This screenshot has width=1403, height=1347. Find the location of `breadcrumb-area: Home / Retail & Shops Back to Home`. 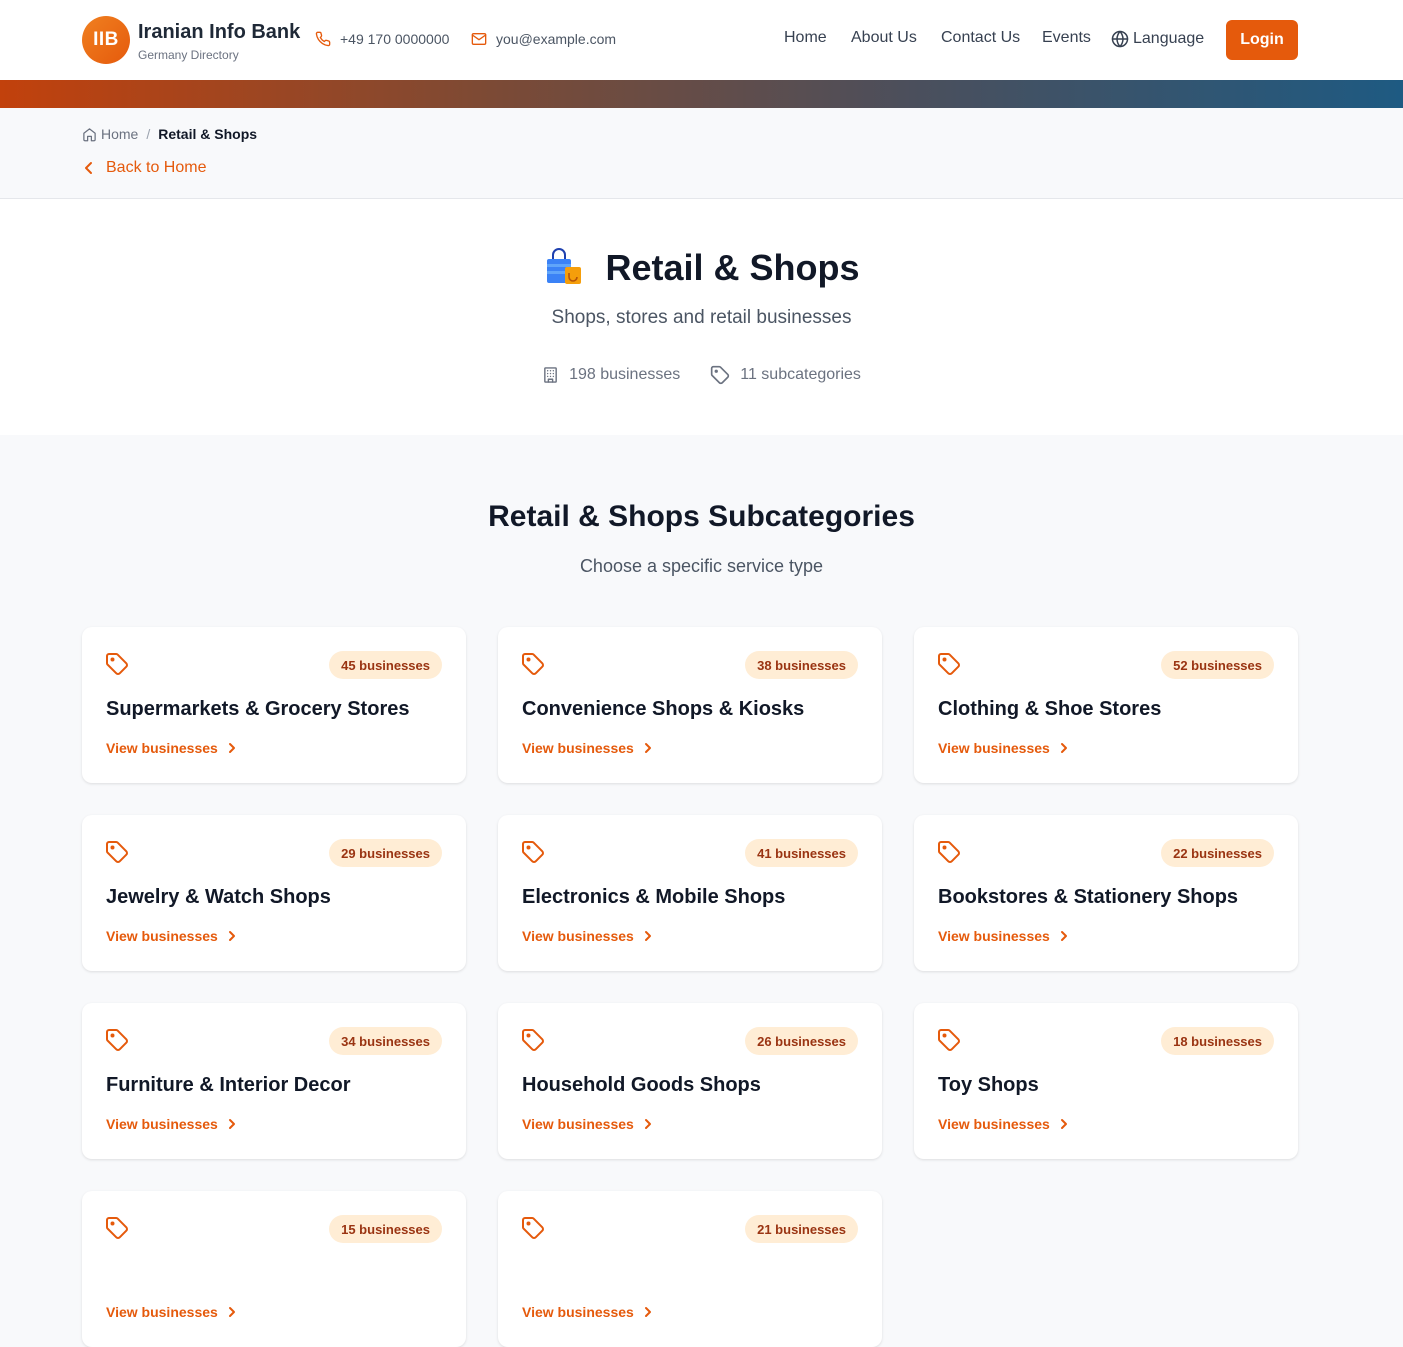

breadcrumb-area: Home / Retail & Shops Back to Home is located at coordinates (701, 153).